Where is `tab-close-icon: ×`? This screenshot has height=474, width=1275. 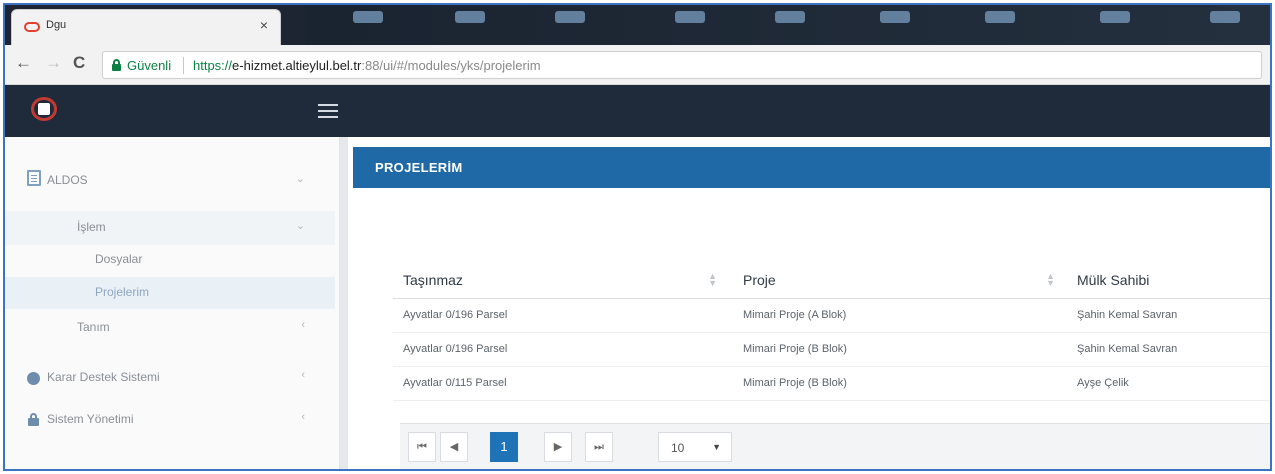
tab-close-icon: × is located at coordinates (264, 25).